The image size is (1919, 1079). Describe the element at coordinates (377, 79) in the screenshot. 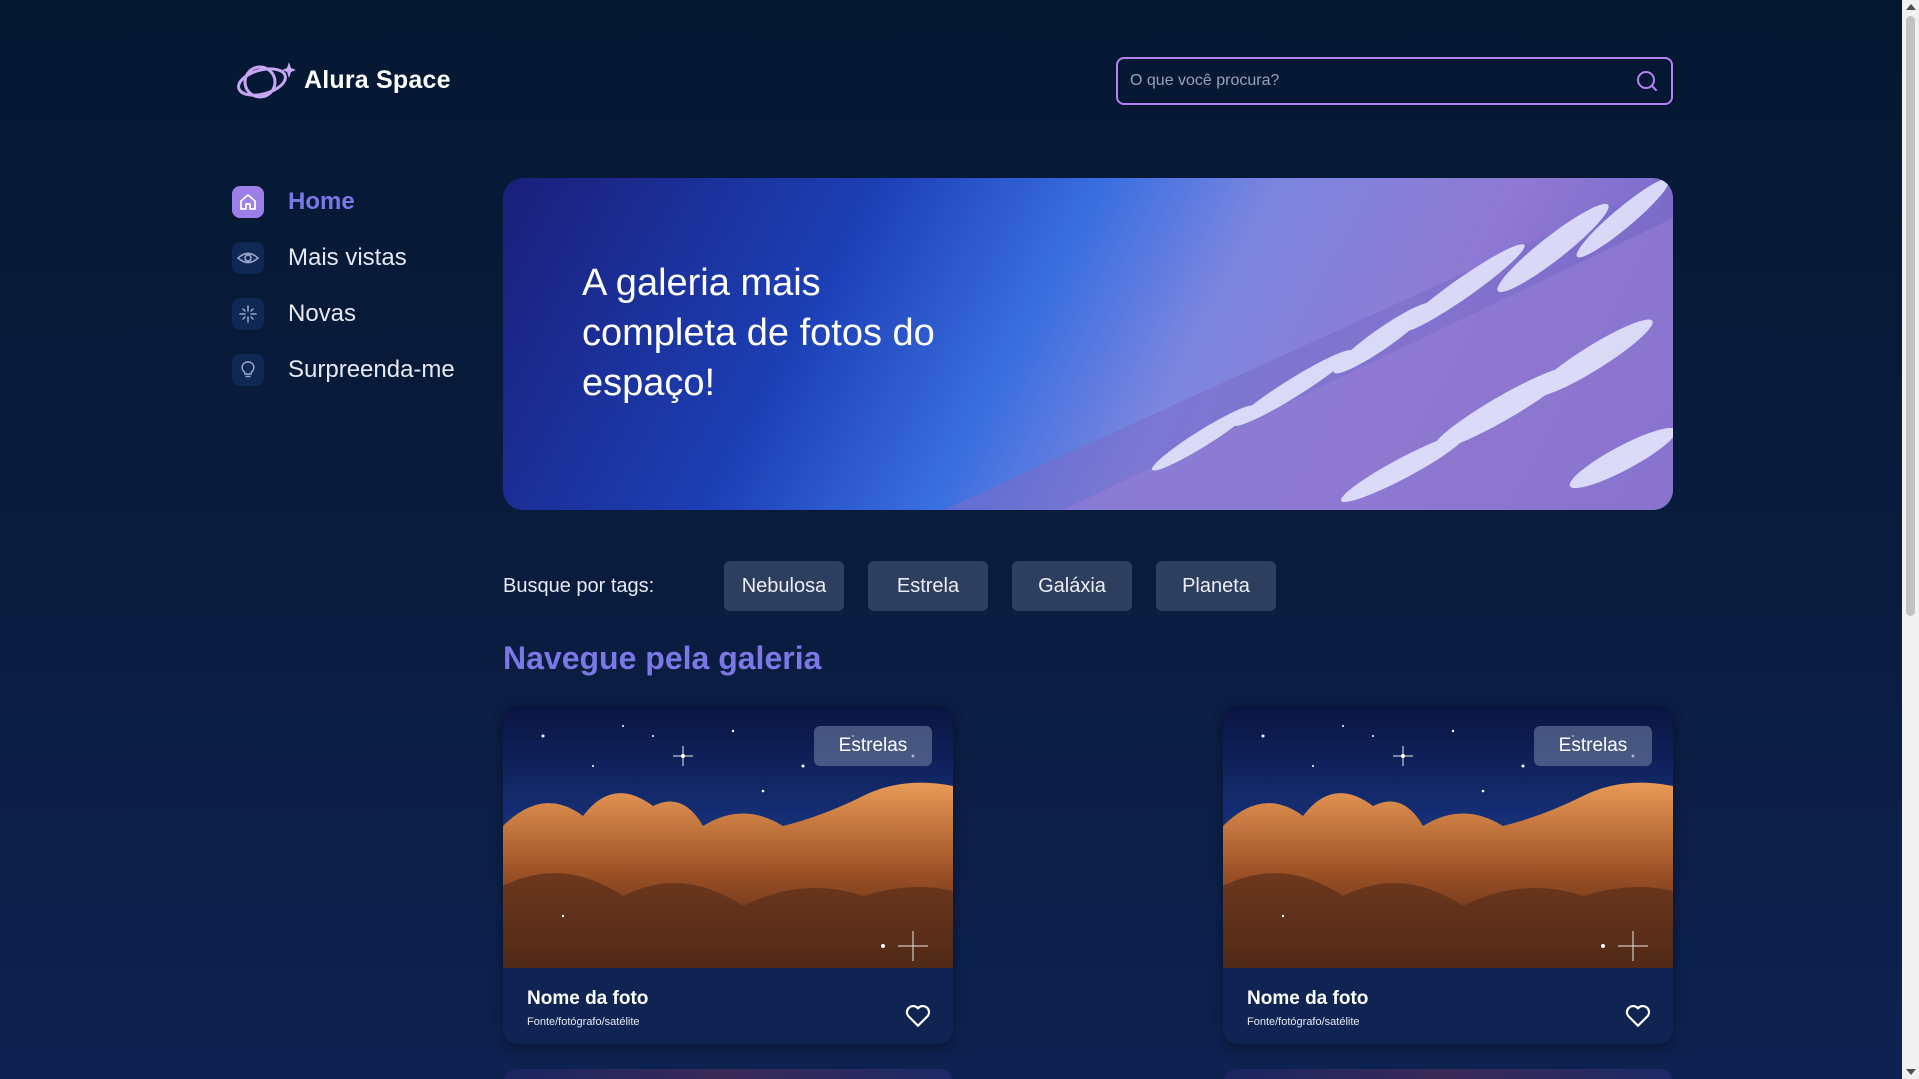

I see `logo-text: Alura Space` at that location.